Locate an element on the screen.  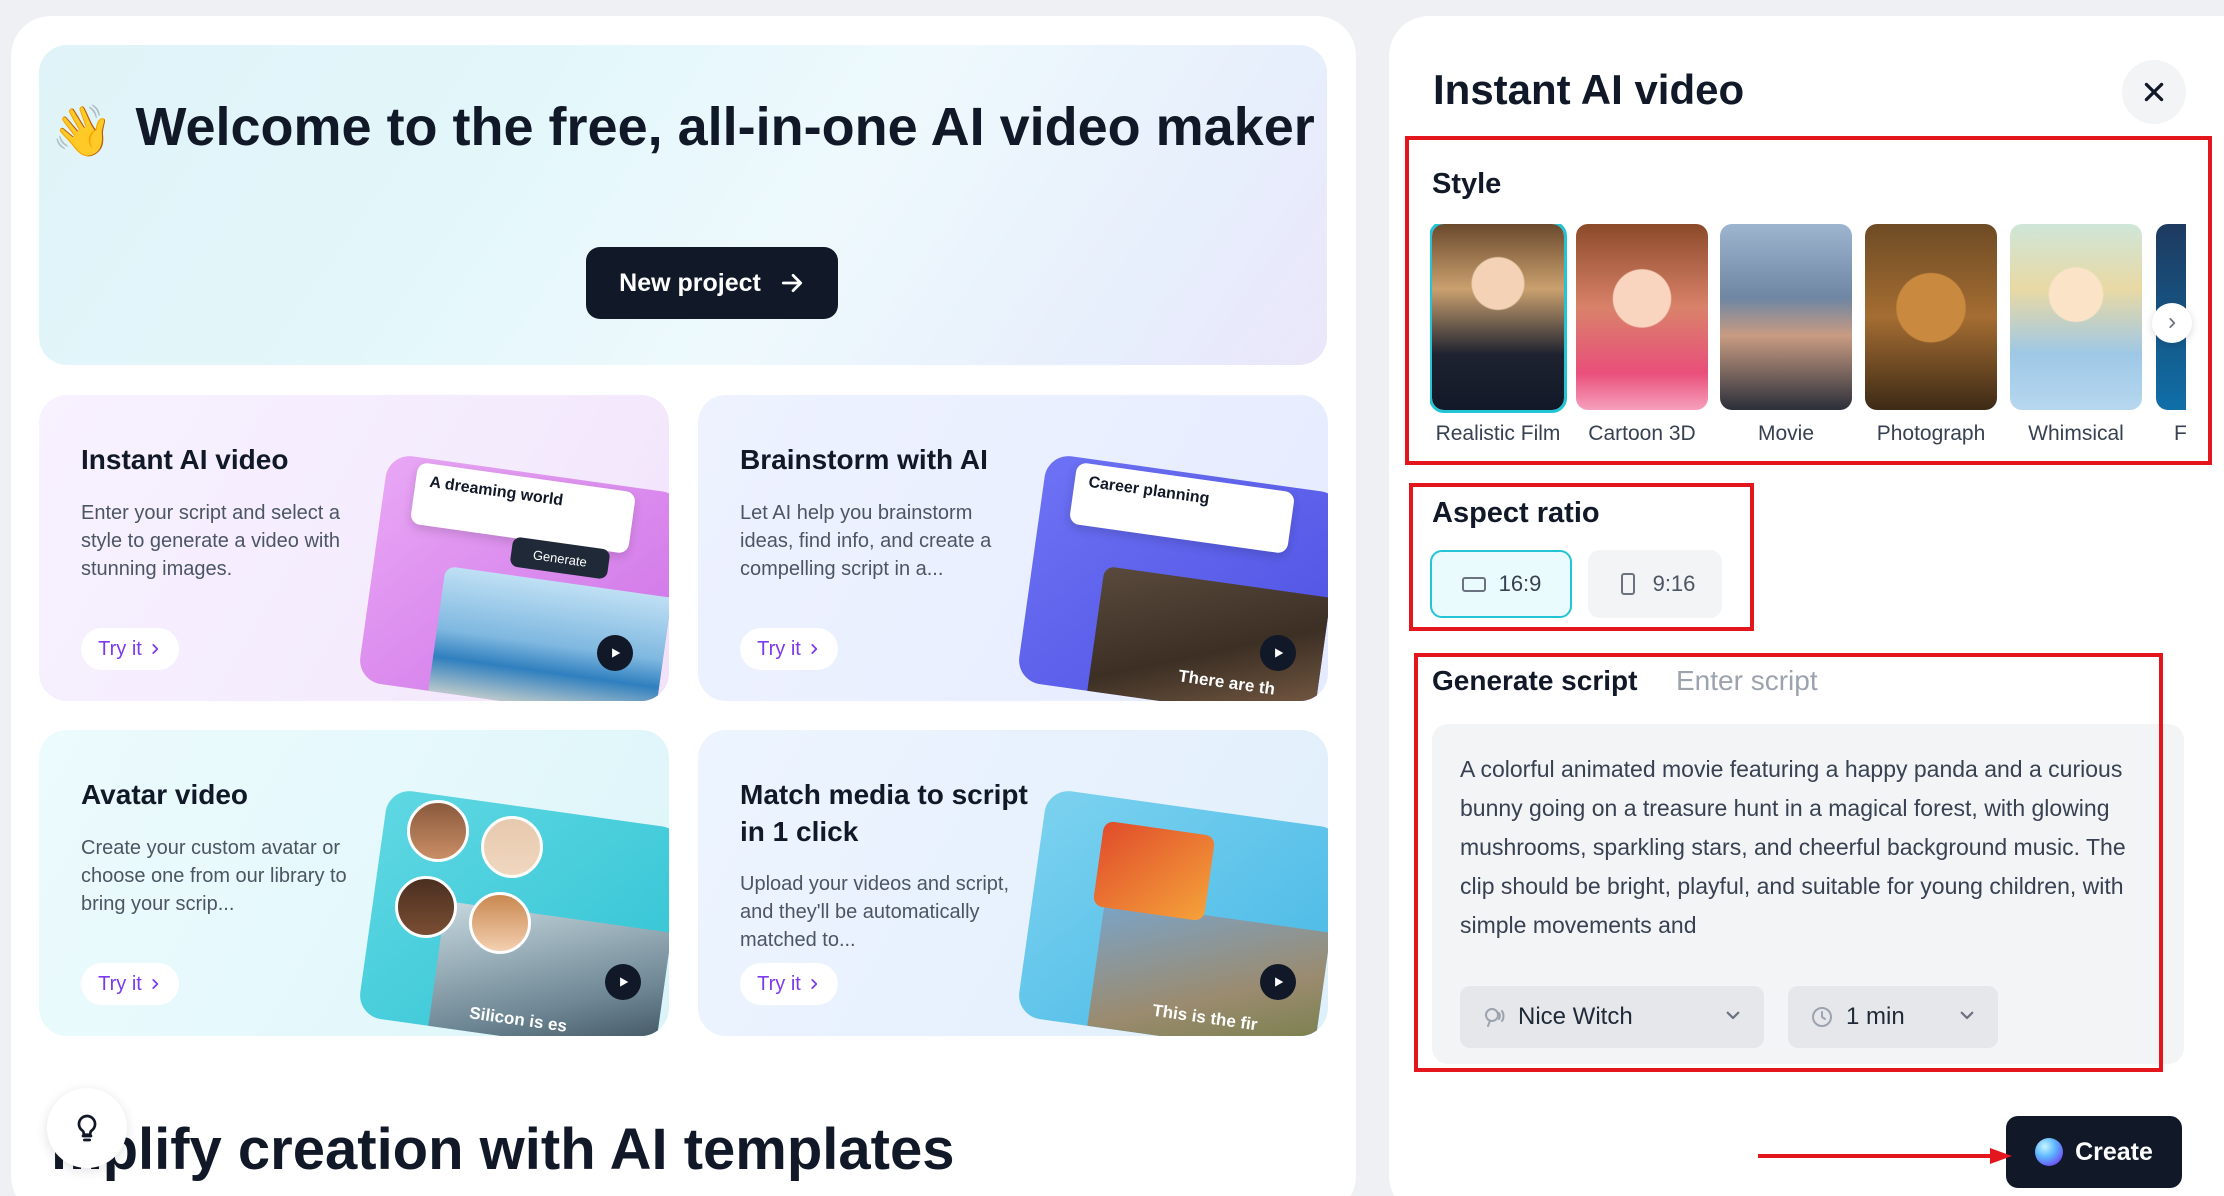
close-icon is located at coordinates (2154, 92).